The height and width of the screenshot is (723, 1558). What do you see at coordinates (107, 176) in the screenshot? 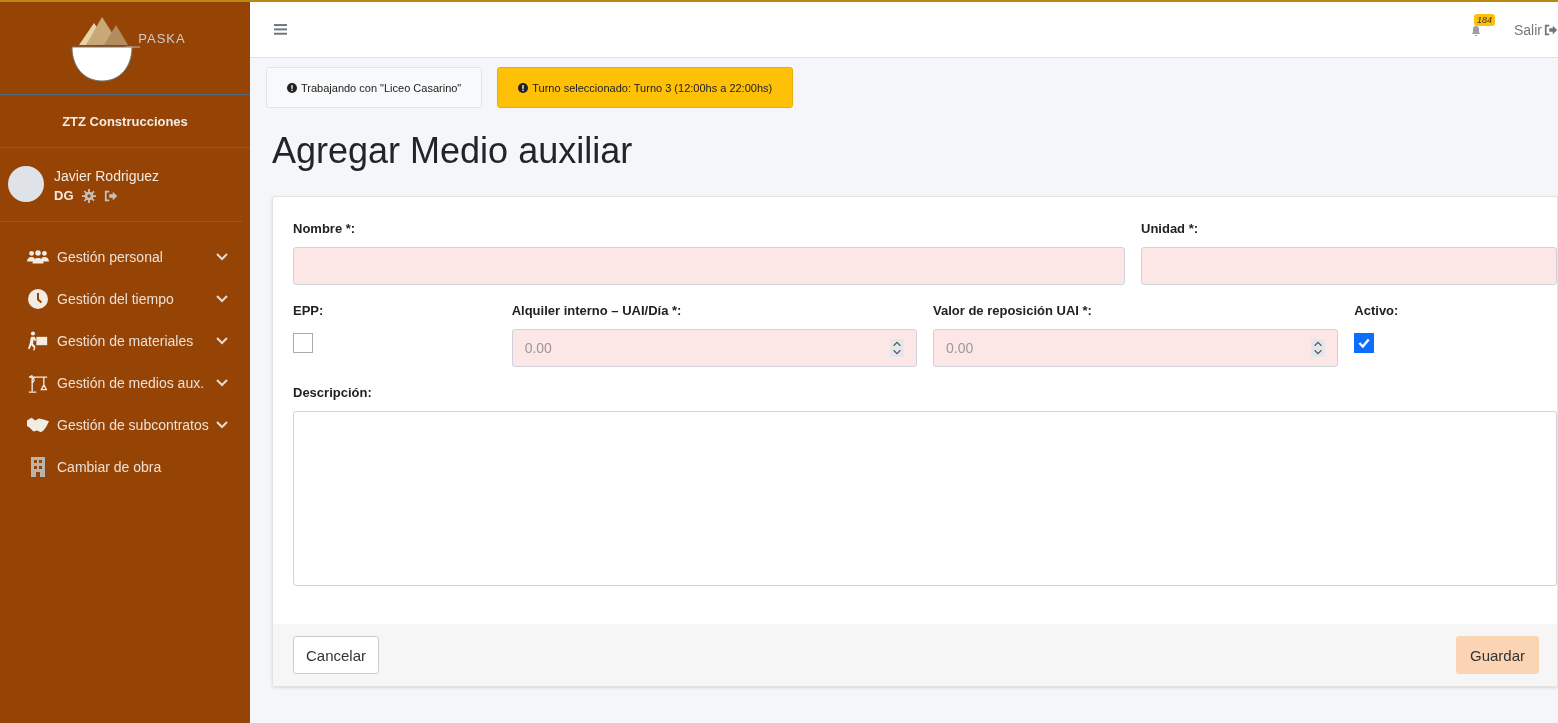
I see `user-name: Javier Rodriguez` at bounding box center [107, 176].